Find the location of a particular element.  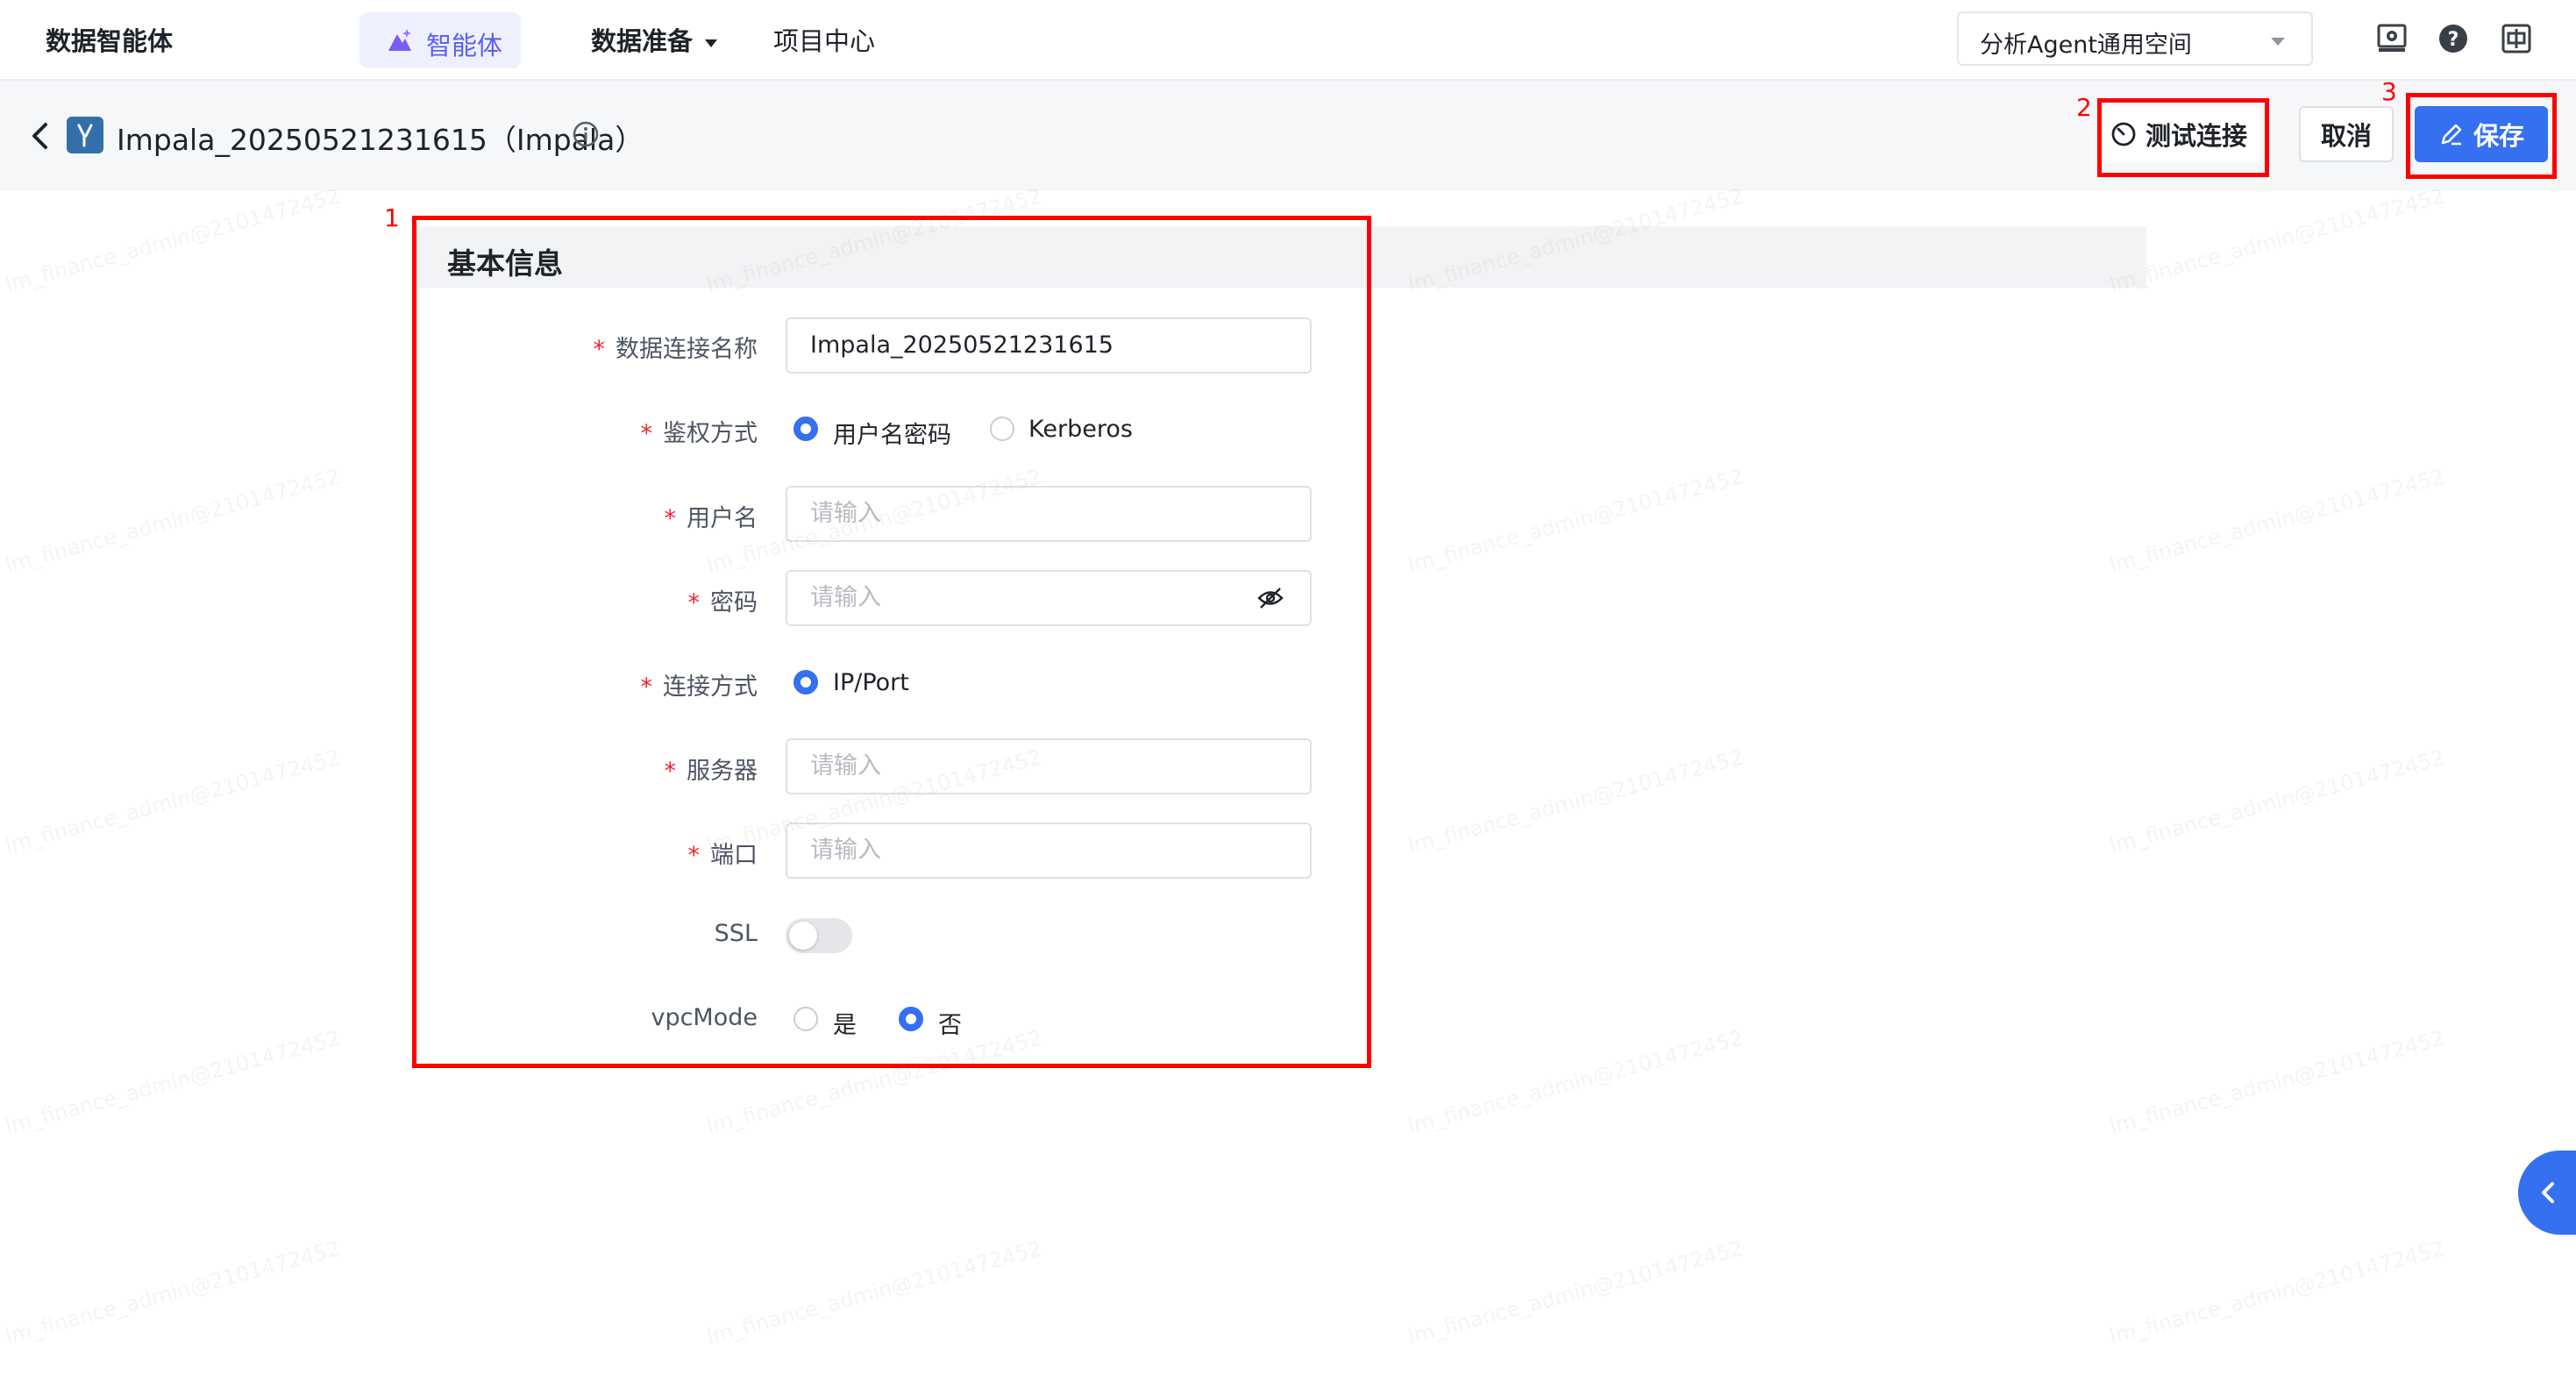

agent-sparkle-icon is located at coordinates (399, 40).